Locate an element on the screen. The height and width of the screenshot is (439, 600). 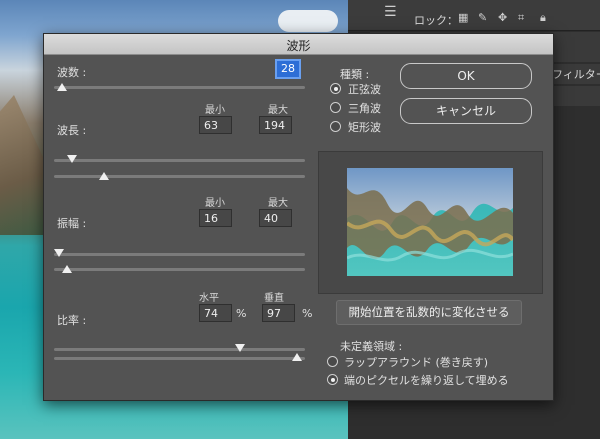
padlock-icon: 🔒︎ is located at coordinates (543, 18).